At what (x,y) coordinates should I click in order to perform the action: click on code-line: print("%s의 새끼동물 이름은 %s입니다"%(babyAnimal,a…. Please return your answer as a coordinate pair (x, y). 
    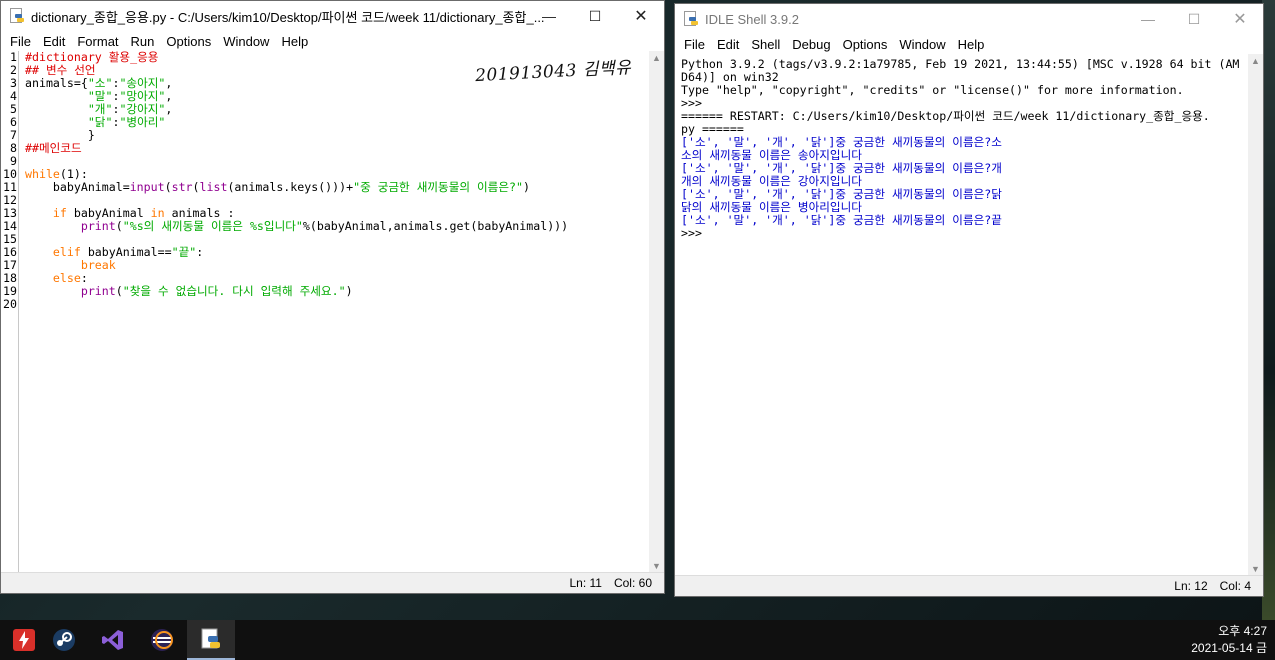
    Looking at the image, I should click on (296, 226).